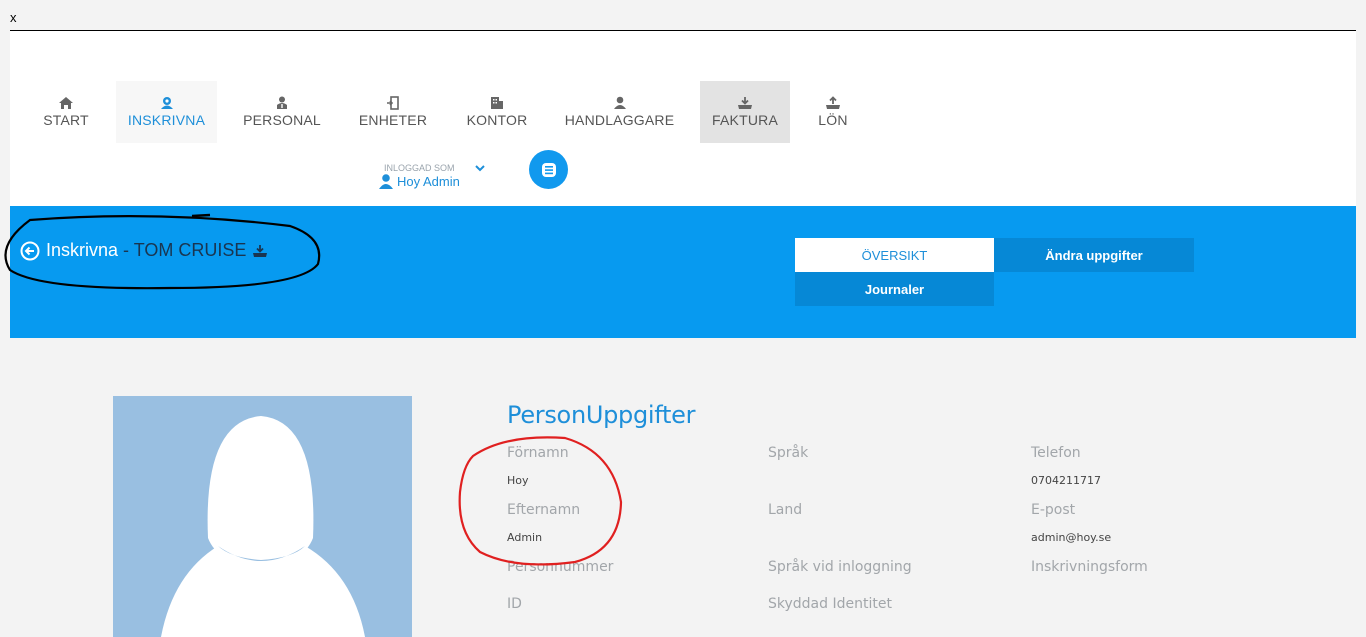  I want to click on nav-personal: PERSONAL, so click(282, 112).